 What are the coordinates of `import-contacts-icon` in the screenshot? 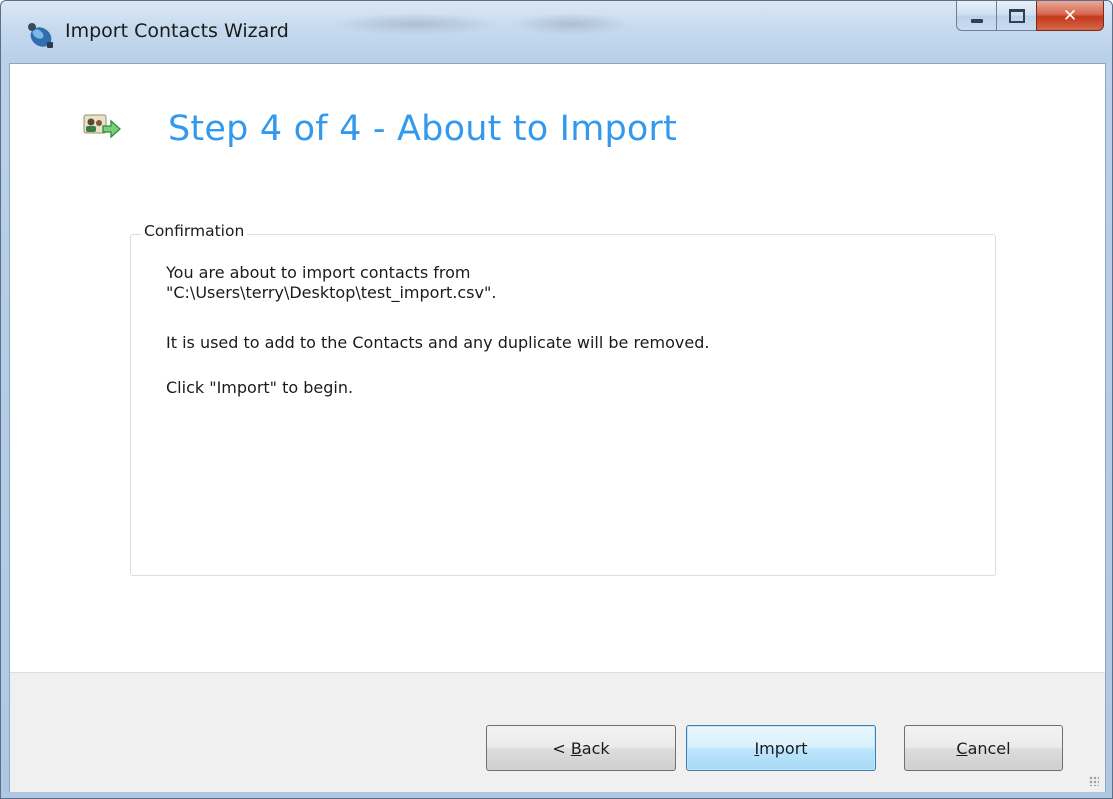 It's located at (102, 126).